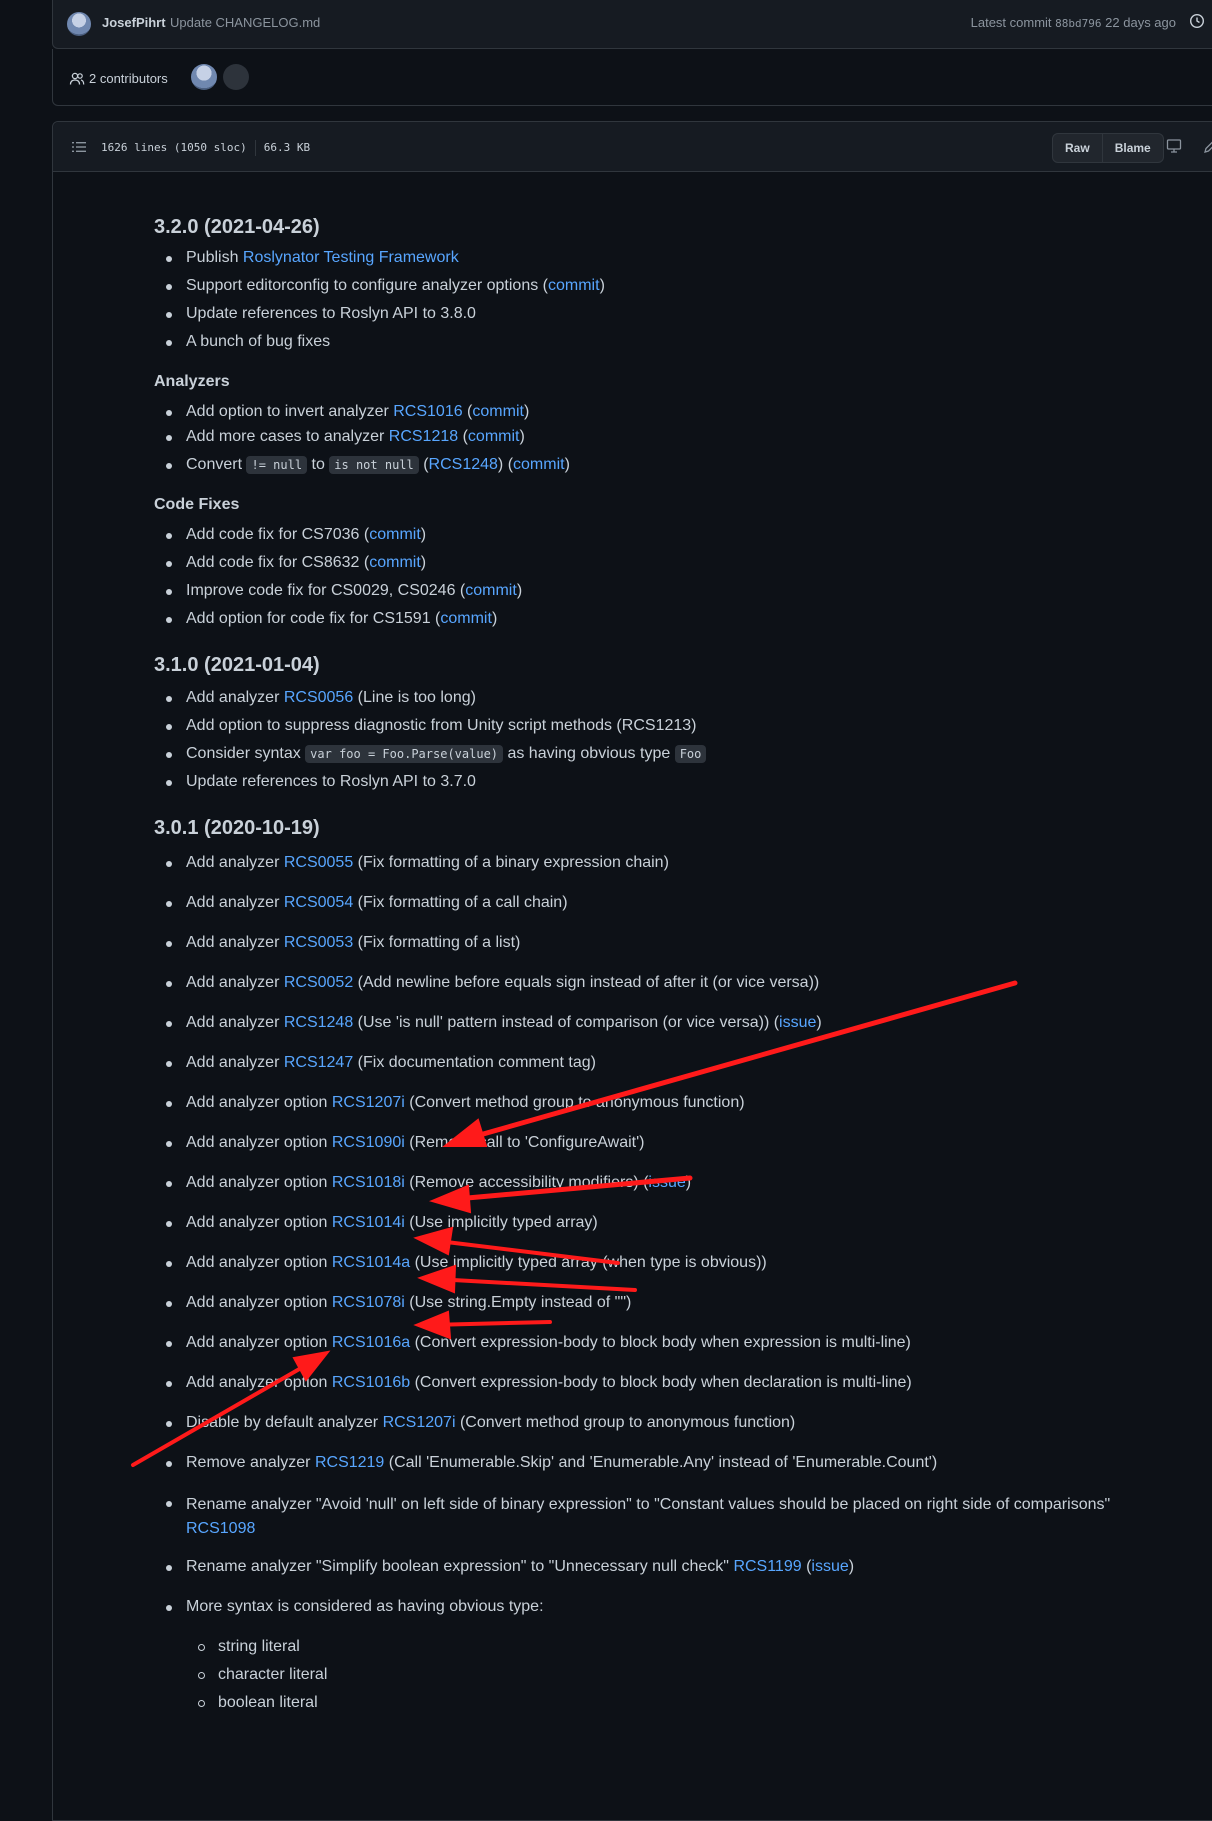 Image resolution: width=1212 pixels, height=1821 pixels. Describe the element at coordinates (1197, 21) in the screenshot. I see `history-icon` at that location.